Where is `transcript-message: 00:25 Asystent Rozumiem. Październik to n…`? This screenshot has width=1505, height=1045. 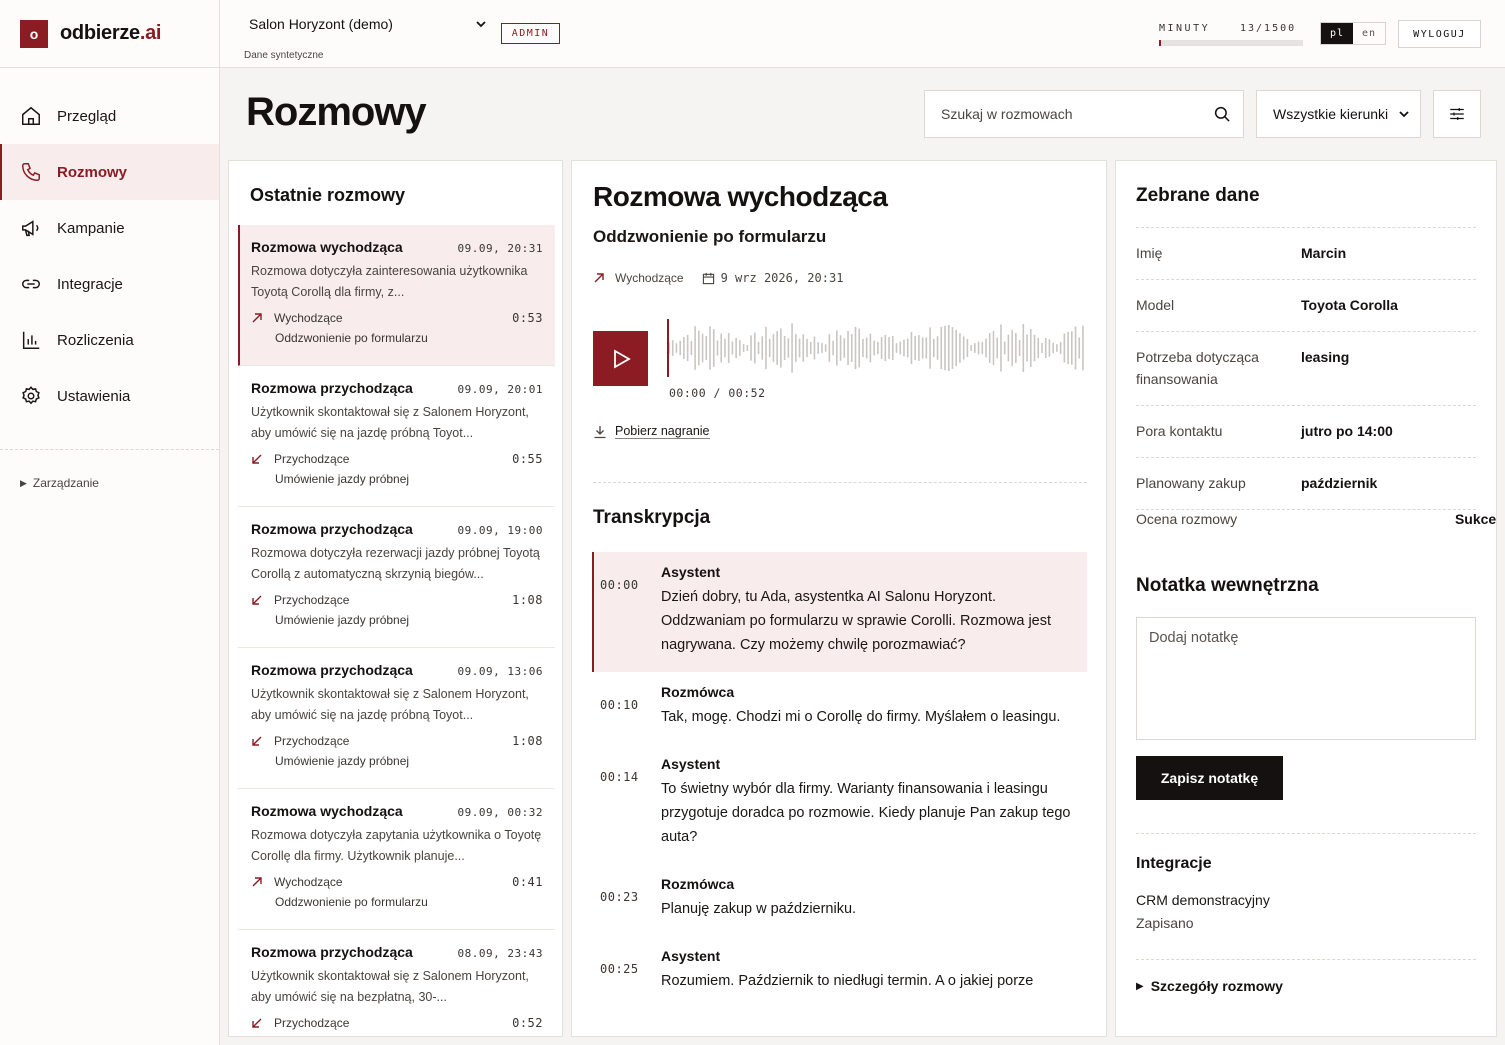
transcript-message: 00:25 Asystent Rozumiem. Październik to n… is located at coordinates (839, 972).